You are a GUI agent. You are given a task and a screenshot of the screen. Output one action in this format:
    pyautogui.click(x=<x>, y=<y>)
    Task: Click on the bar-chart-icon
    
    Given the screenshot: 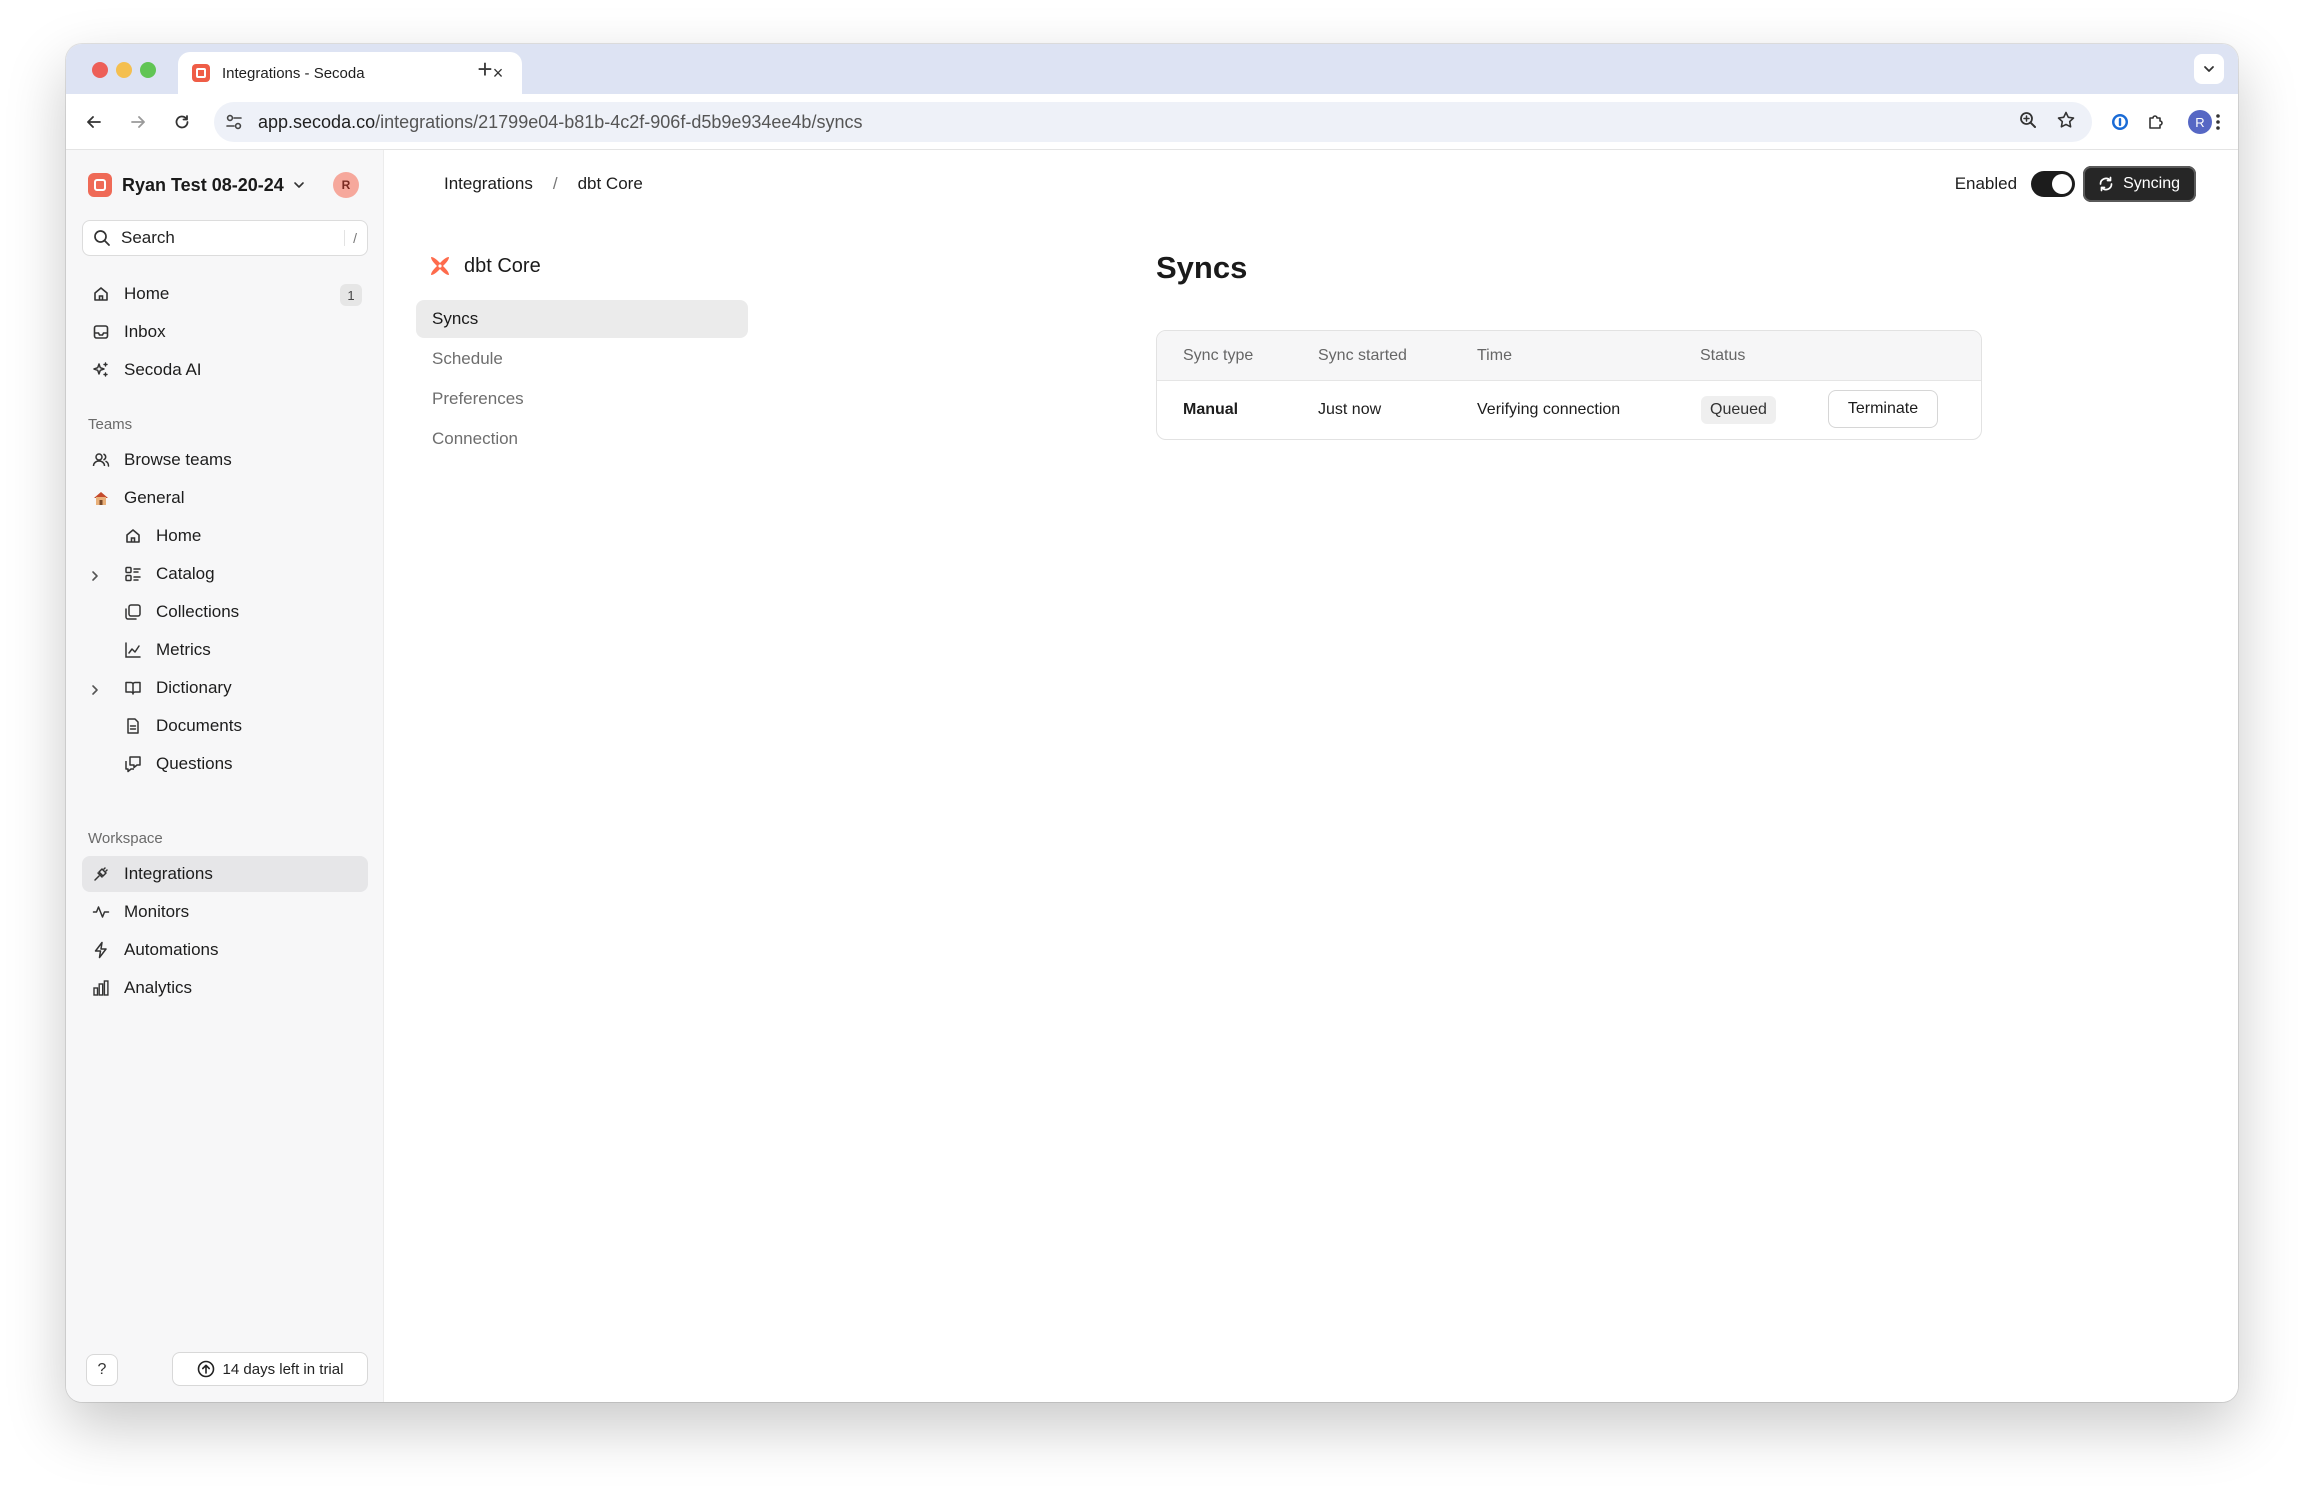 What is the action you would take?
    pyautogui.click(x=101, y=988)
    